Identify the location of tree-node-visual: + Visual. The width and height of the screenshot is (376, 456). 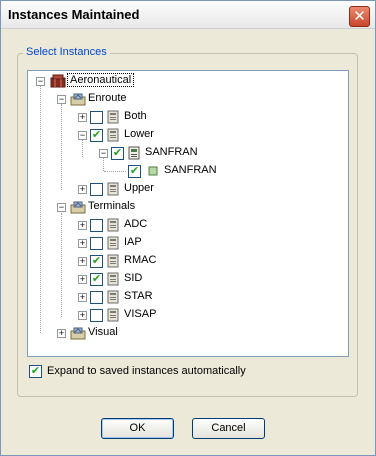
(88, 333).